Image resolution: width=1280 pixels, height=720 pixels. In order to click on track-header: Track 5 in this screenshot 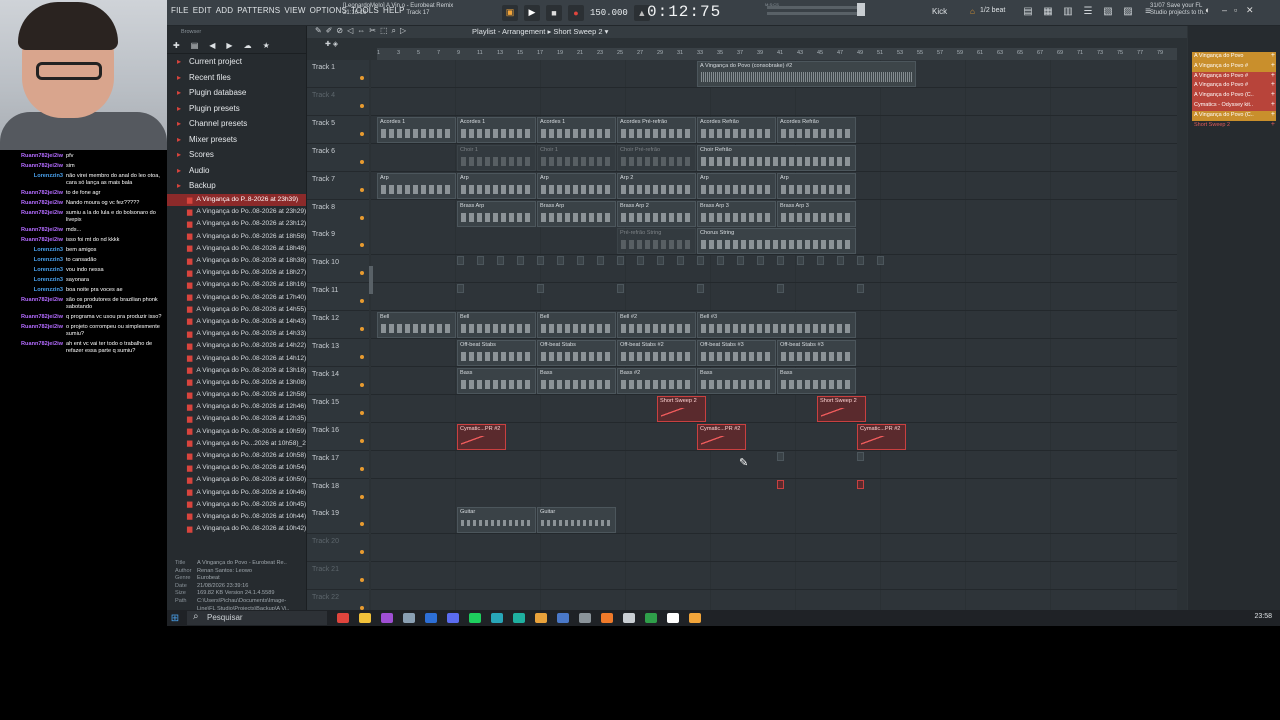, I will do `click(338, 129)`.